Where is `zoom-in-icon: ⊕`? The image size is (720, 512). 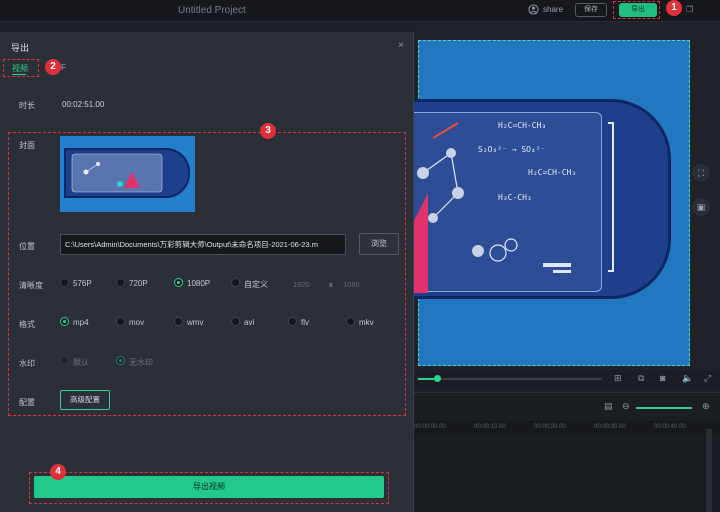
zoom-in-icon: ⊕ is located at coordinates (706, 406).